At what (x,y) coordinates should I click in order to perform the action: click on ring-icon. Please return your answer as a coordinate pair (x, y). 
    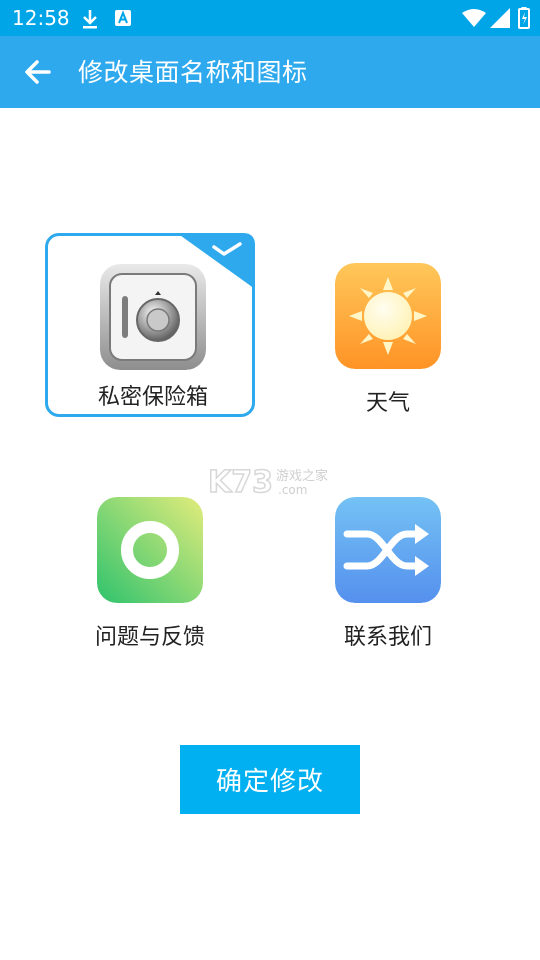
    Looking at the image, I should click on (150, 550).